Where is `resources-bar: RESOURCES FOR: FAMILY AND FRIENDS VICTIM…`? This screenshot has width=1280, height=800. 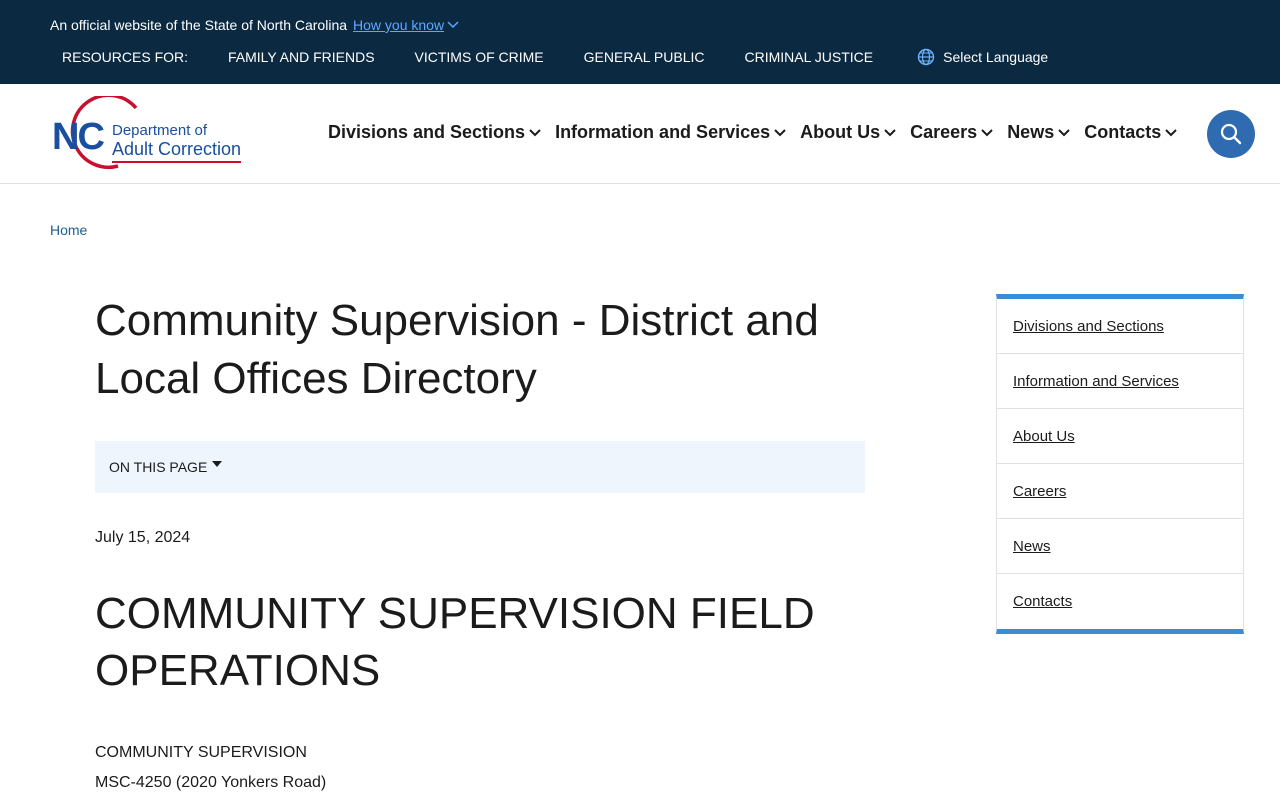
resources-bar: RESOURCES FOR: FAMILY AND FRIENDS VICTIM… is located at coordinates (555, 57).